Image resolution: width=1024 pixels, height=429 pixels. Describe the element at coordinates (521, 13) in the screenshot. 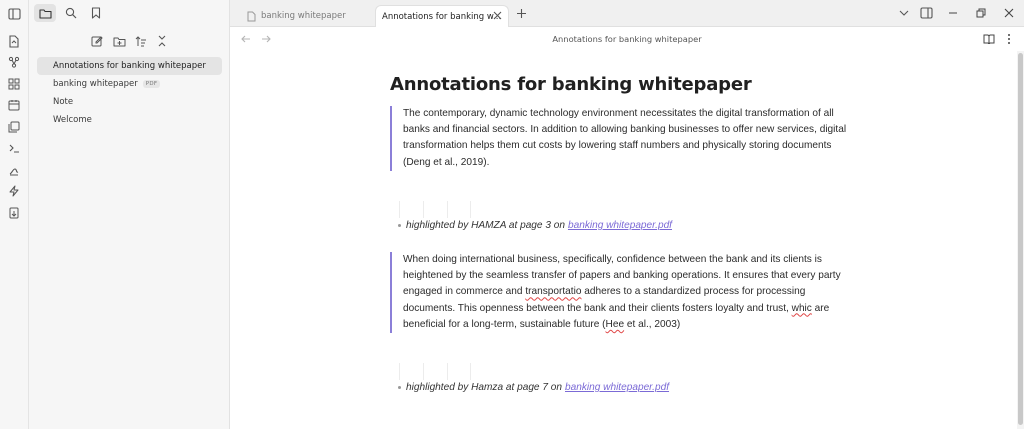

I see `new-tab-plus-icon` at that location.